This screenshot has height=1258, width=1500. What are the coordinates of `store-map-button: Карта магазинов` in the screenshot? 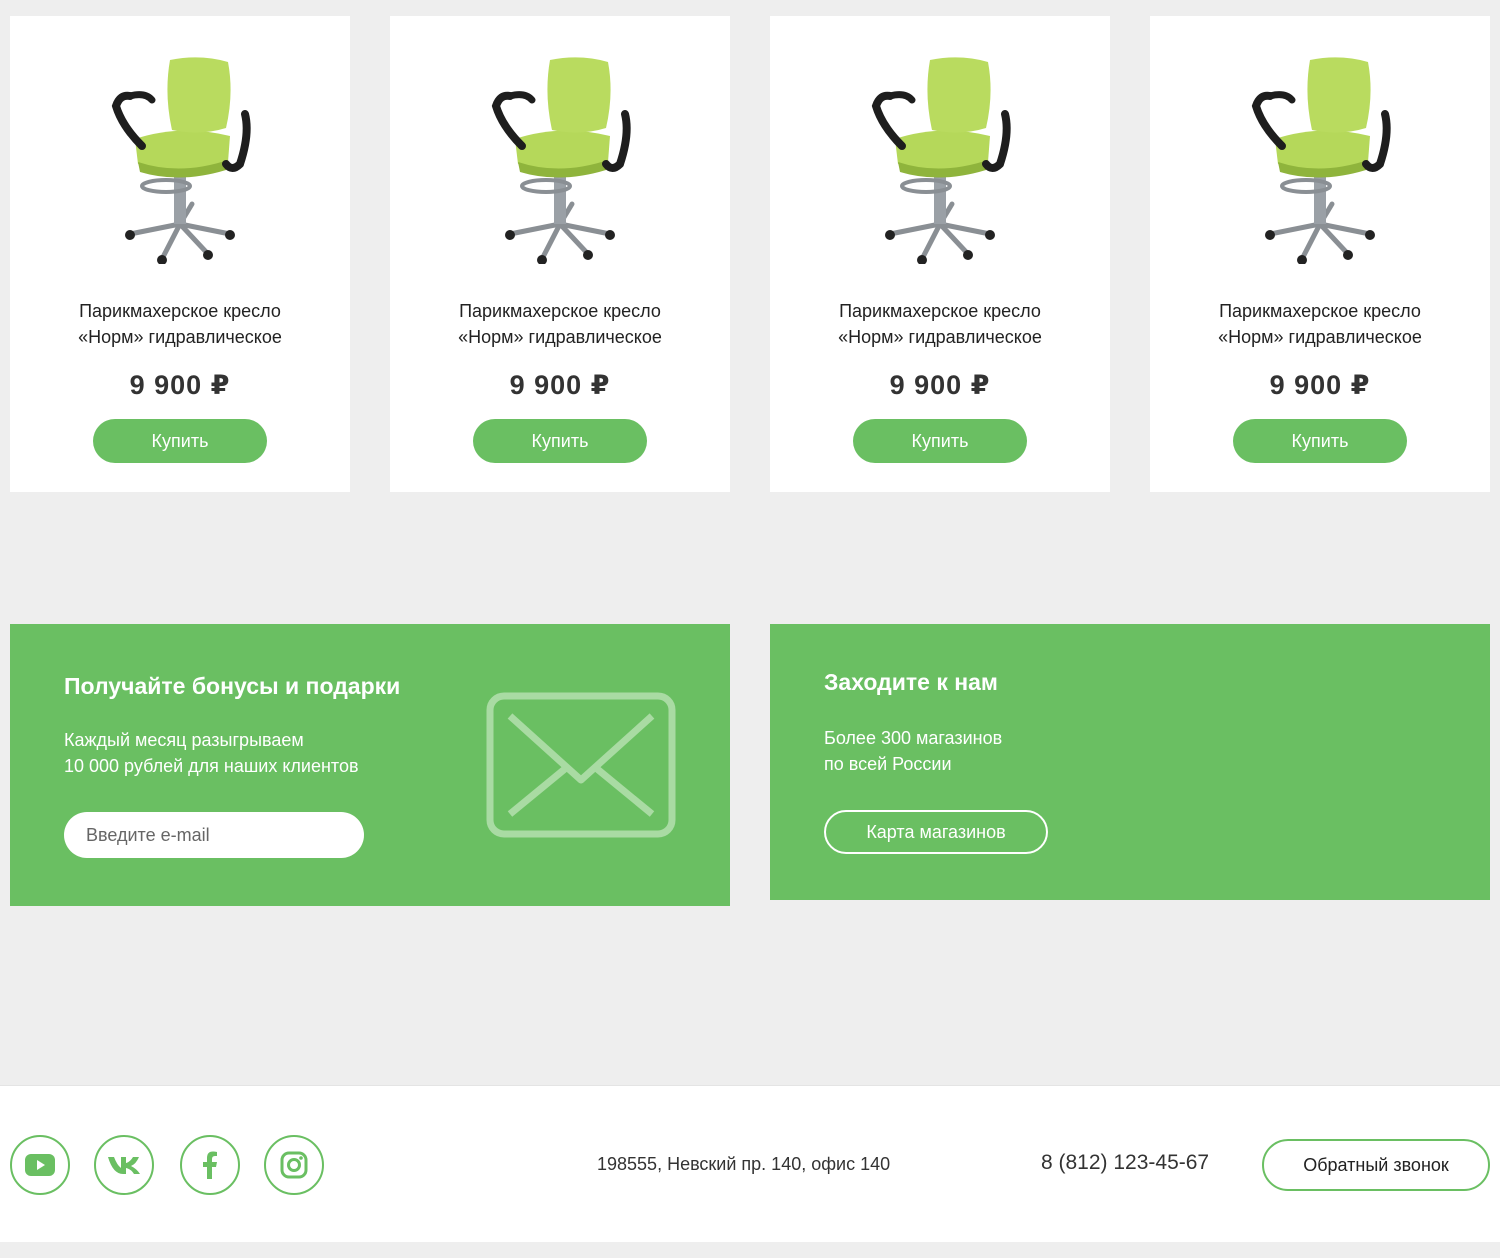 It's located at (936, 832).